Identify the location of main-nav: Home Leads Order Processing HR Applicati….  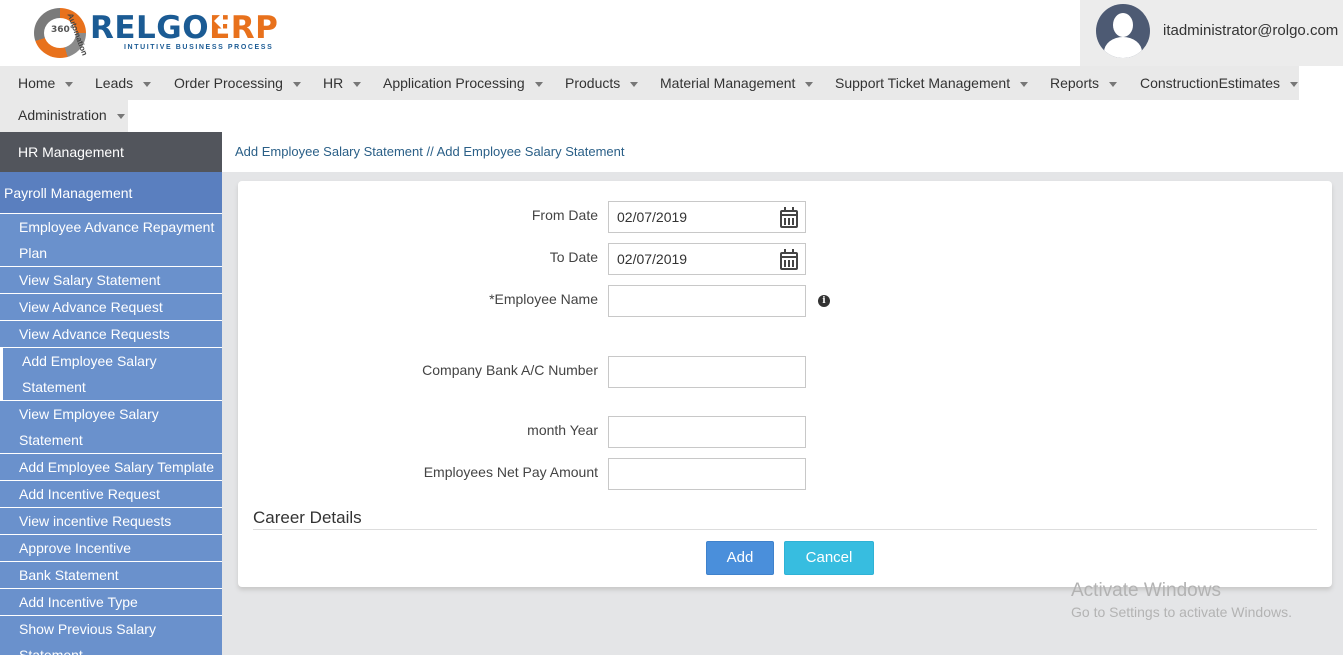
(671, 99).